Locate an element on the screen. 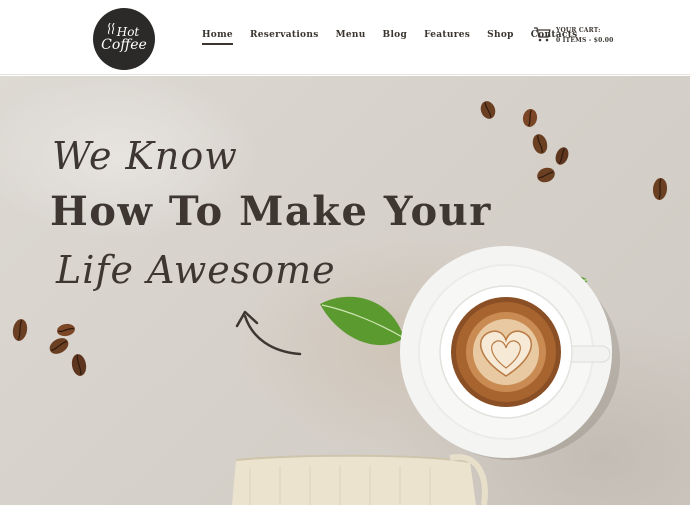 The image size is (690, 505). cart-widget: YOUR CART: 0 ITEMS - $0.00 is located at coordinates (573, 36).